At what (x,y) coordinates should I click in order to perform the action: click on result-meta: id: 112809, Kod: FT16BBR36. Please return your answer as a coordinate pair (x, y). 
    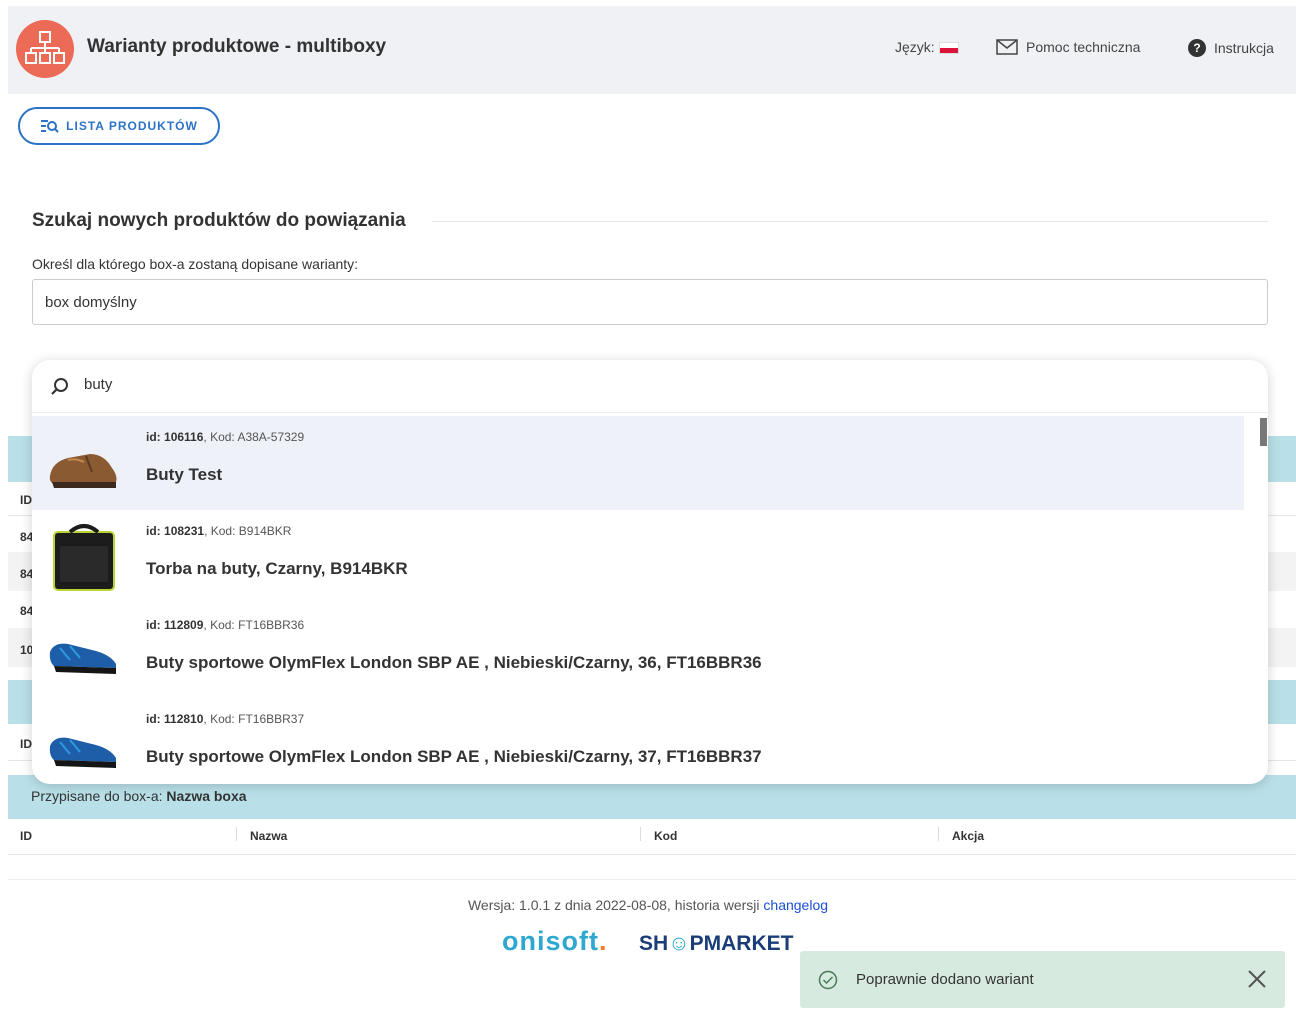
    Looking at the image, I should click on (225, 625).